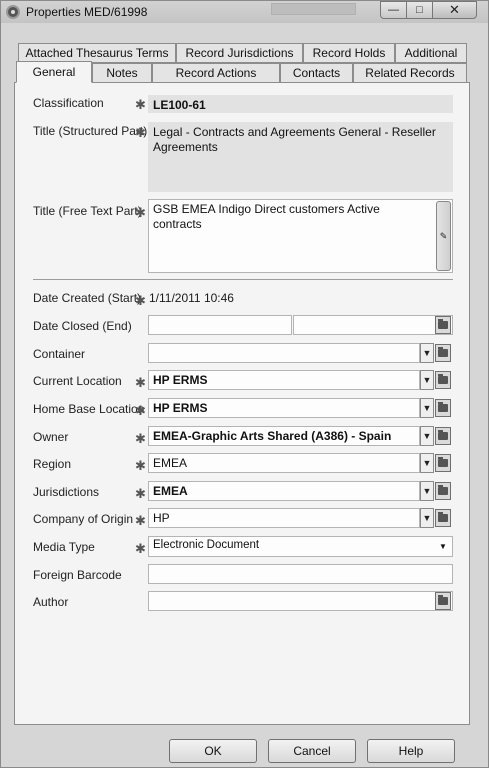 This screenshot has height=768, width=489. What do you see at coordinates (316, 73) in the screenshot?
I see `tab-contacts: Contacts` at bounding box center [316, 73].